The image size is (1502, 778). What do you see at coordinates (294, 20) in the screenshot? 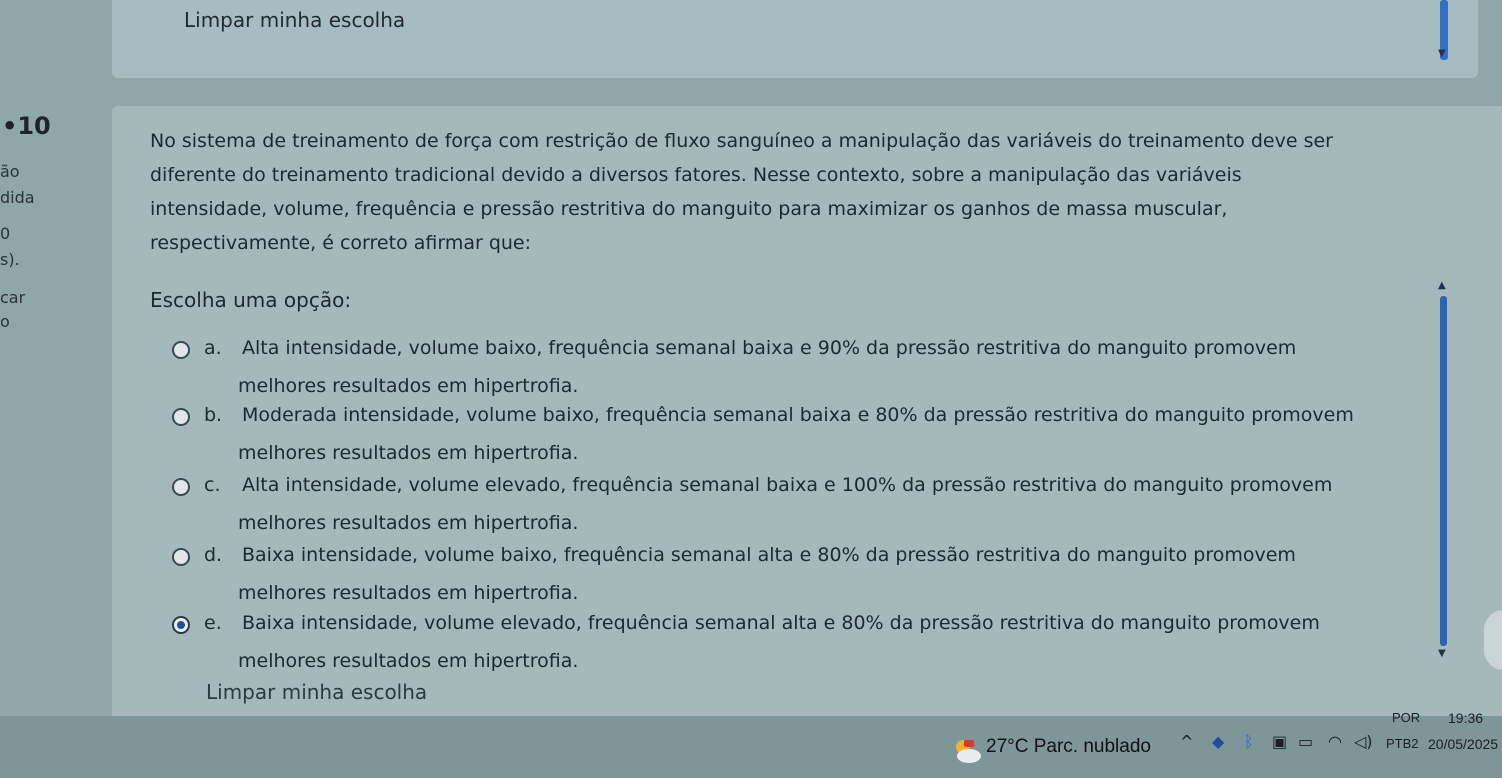
I see `clear-choice-link-previous: Limpar minha escolha` at bounding box center [294, 20].